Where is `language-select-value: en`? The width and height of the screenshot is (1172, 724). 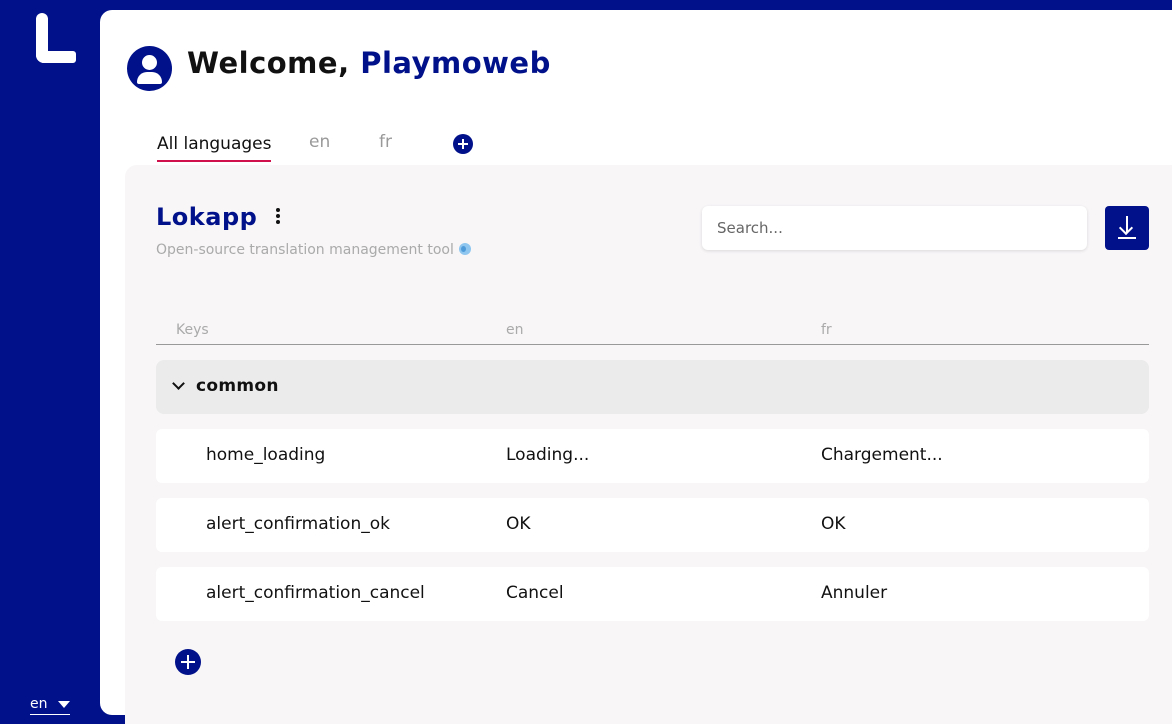 language-select-value: en is located at coordinates (39, 704).